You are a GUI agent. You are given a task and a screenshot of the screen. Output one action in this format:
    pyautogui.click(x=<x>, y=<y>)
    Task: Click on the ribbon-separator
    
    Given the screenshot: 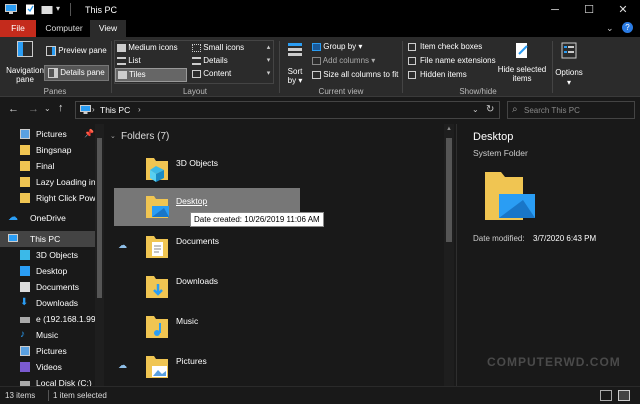 What is the action you would take?
    pyautogui.click(x=111, y=67)
    